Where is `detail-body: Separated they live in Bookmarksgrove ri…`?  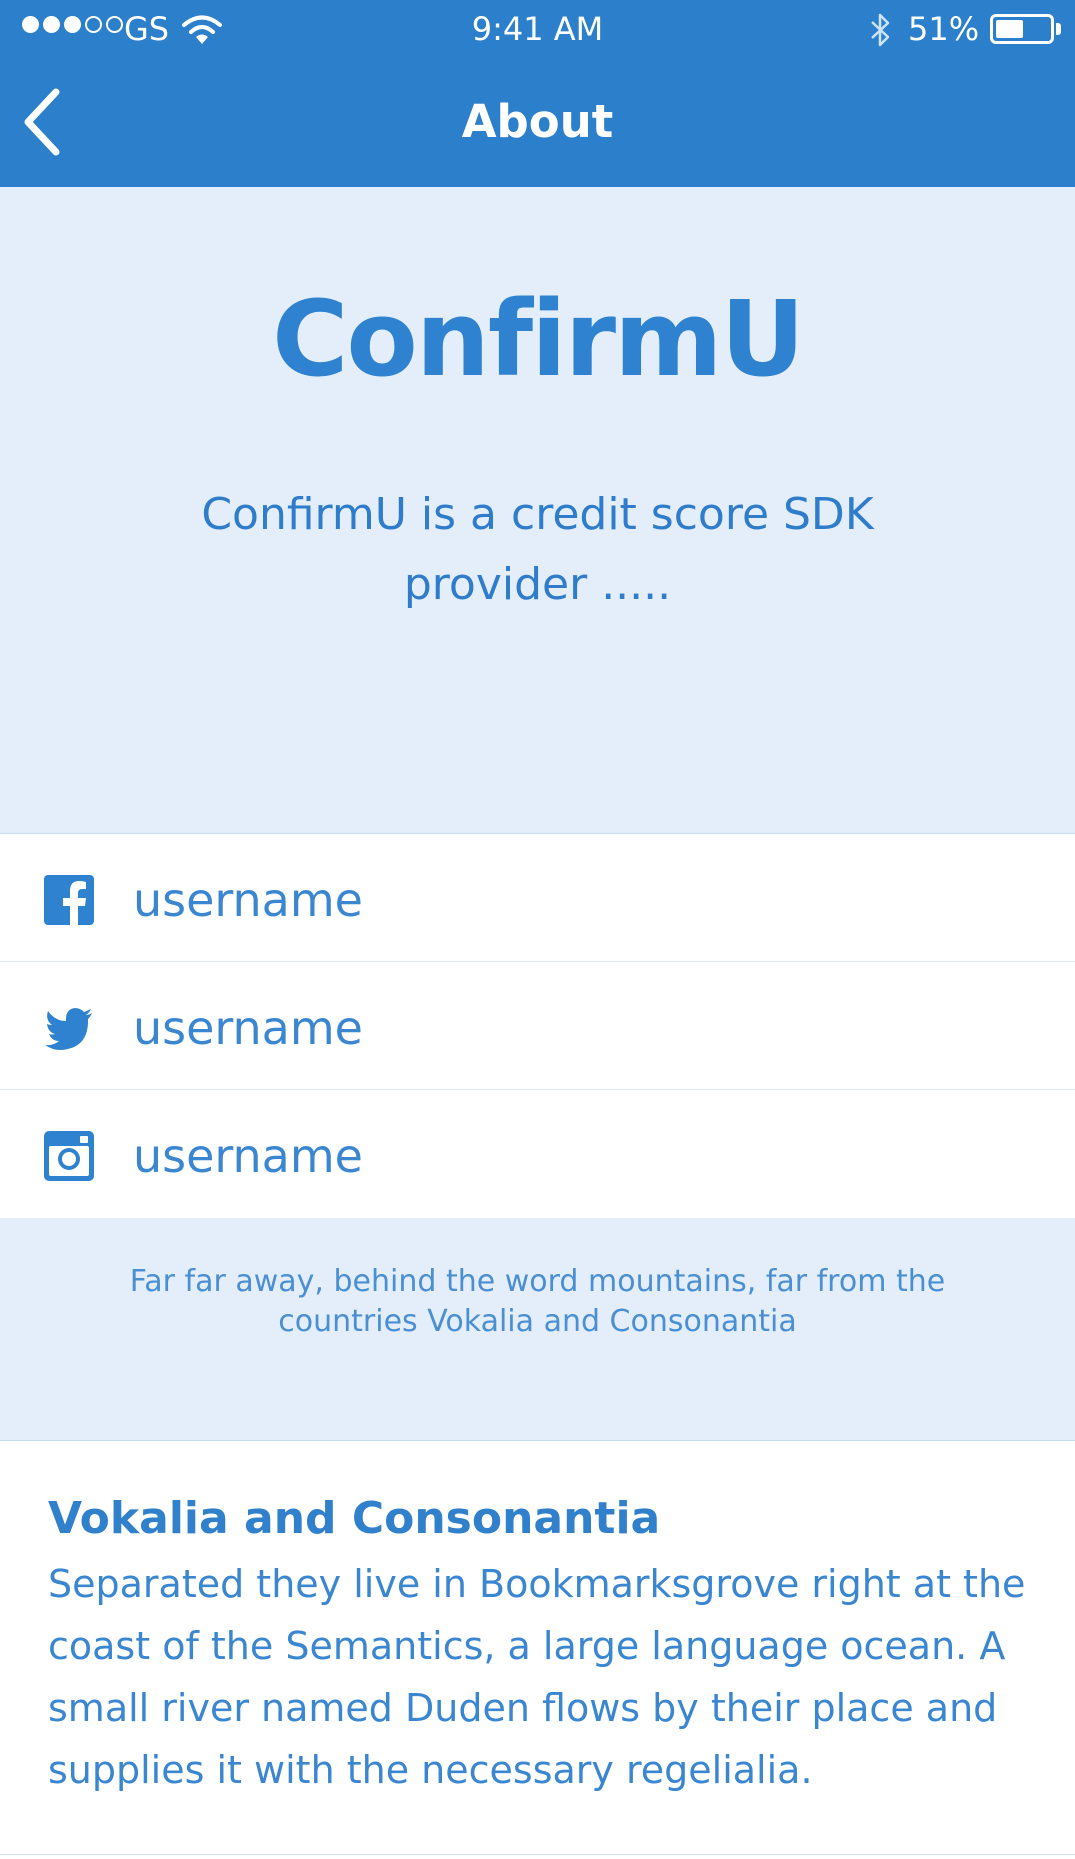 detail-body: Separated they live in Bookmarksgrove ri… is located at coordinates (537, 1677).